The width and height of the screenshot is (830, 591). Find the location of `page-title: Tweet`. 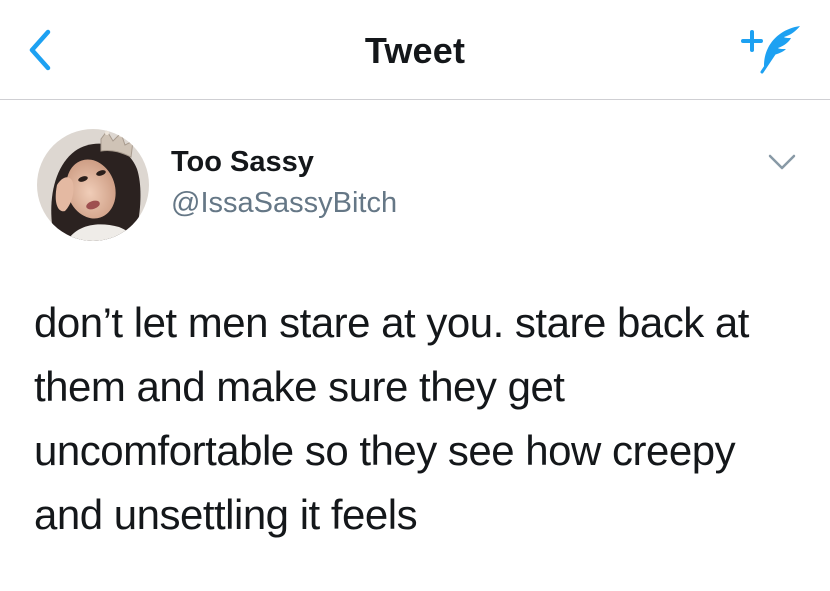

page-title: Tweet is located at coordinates (415, 50).